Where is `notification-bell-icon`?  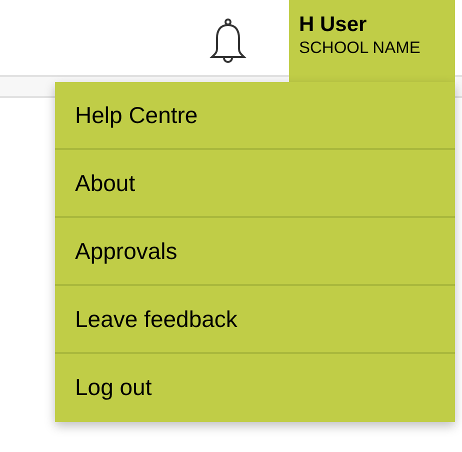
notification-bell-icon is located at coordinates (228, 41).